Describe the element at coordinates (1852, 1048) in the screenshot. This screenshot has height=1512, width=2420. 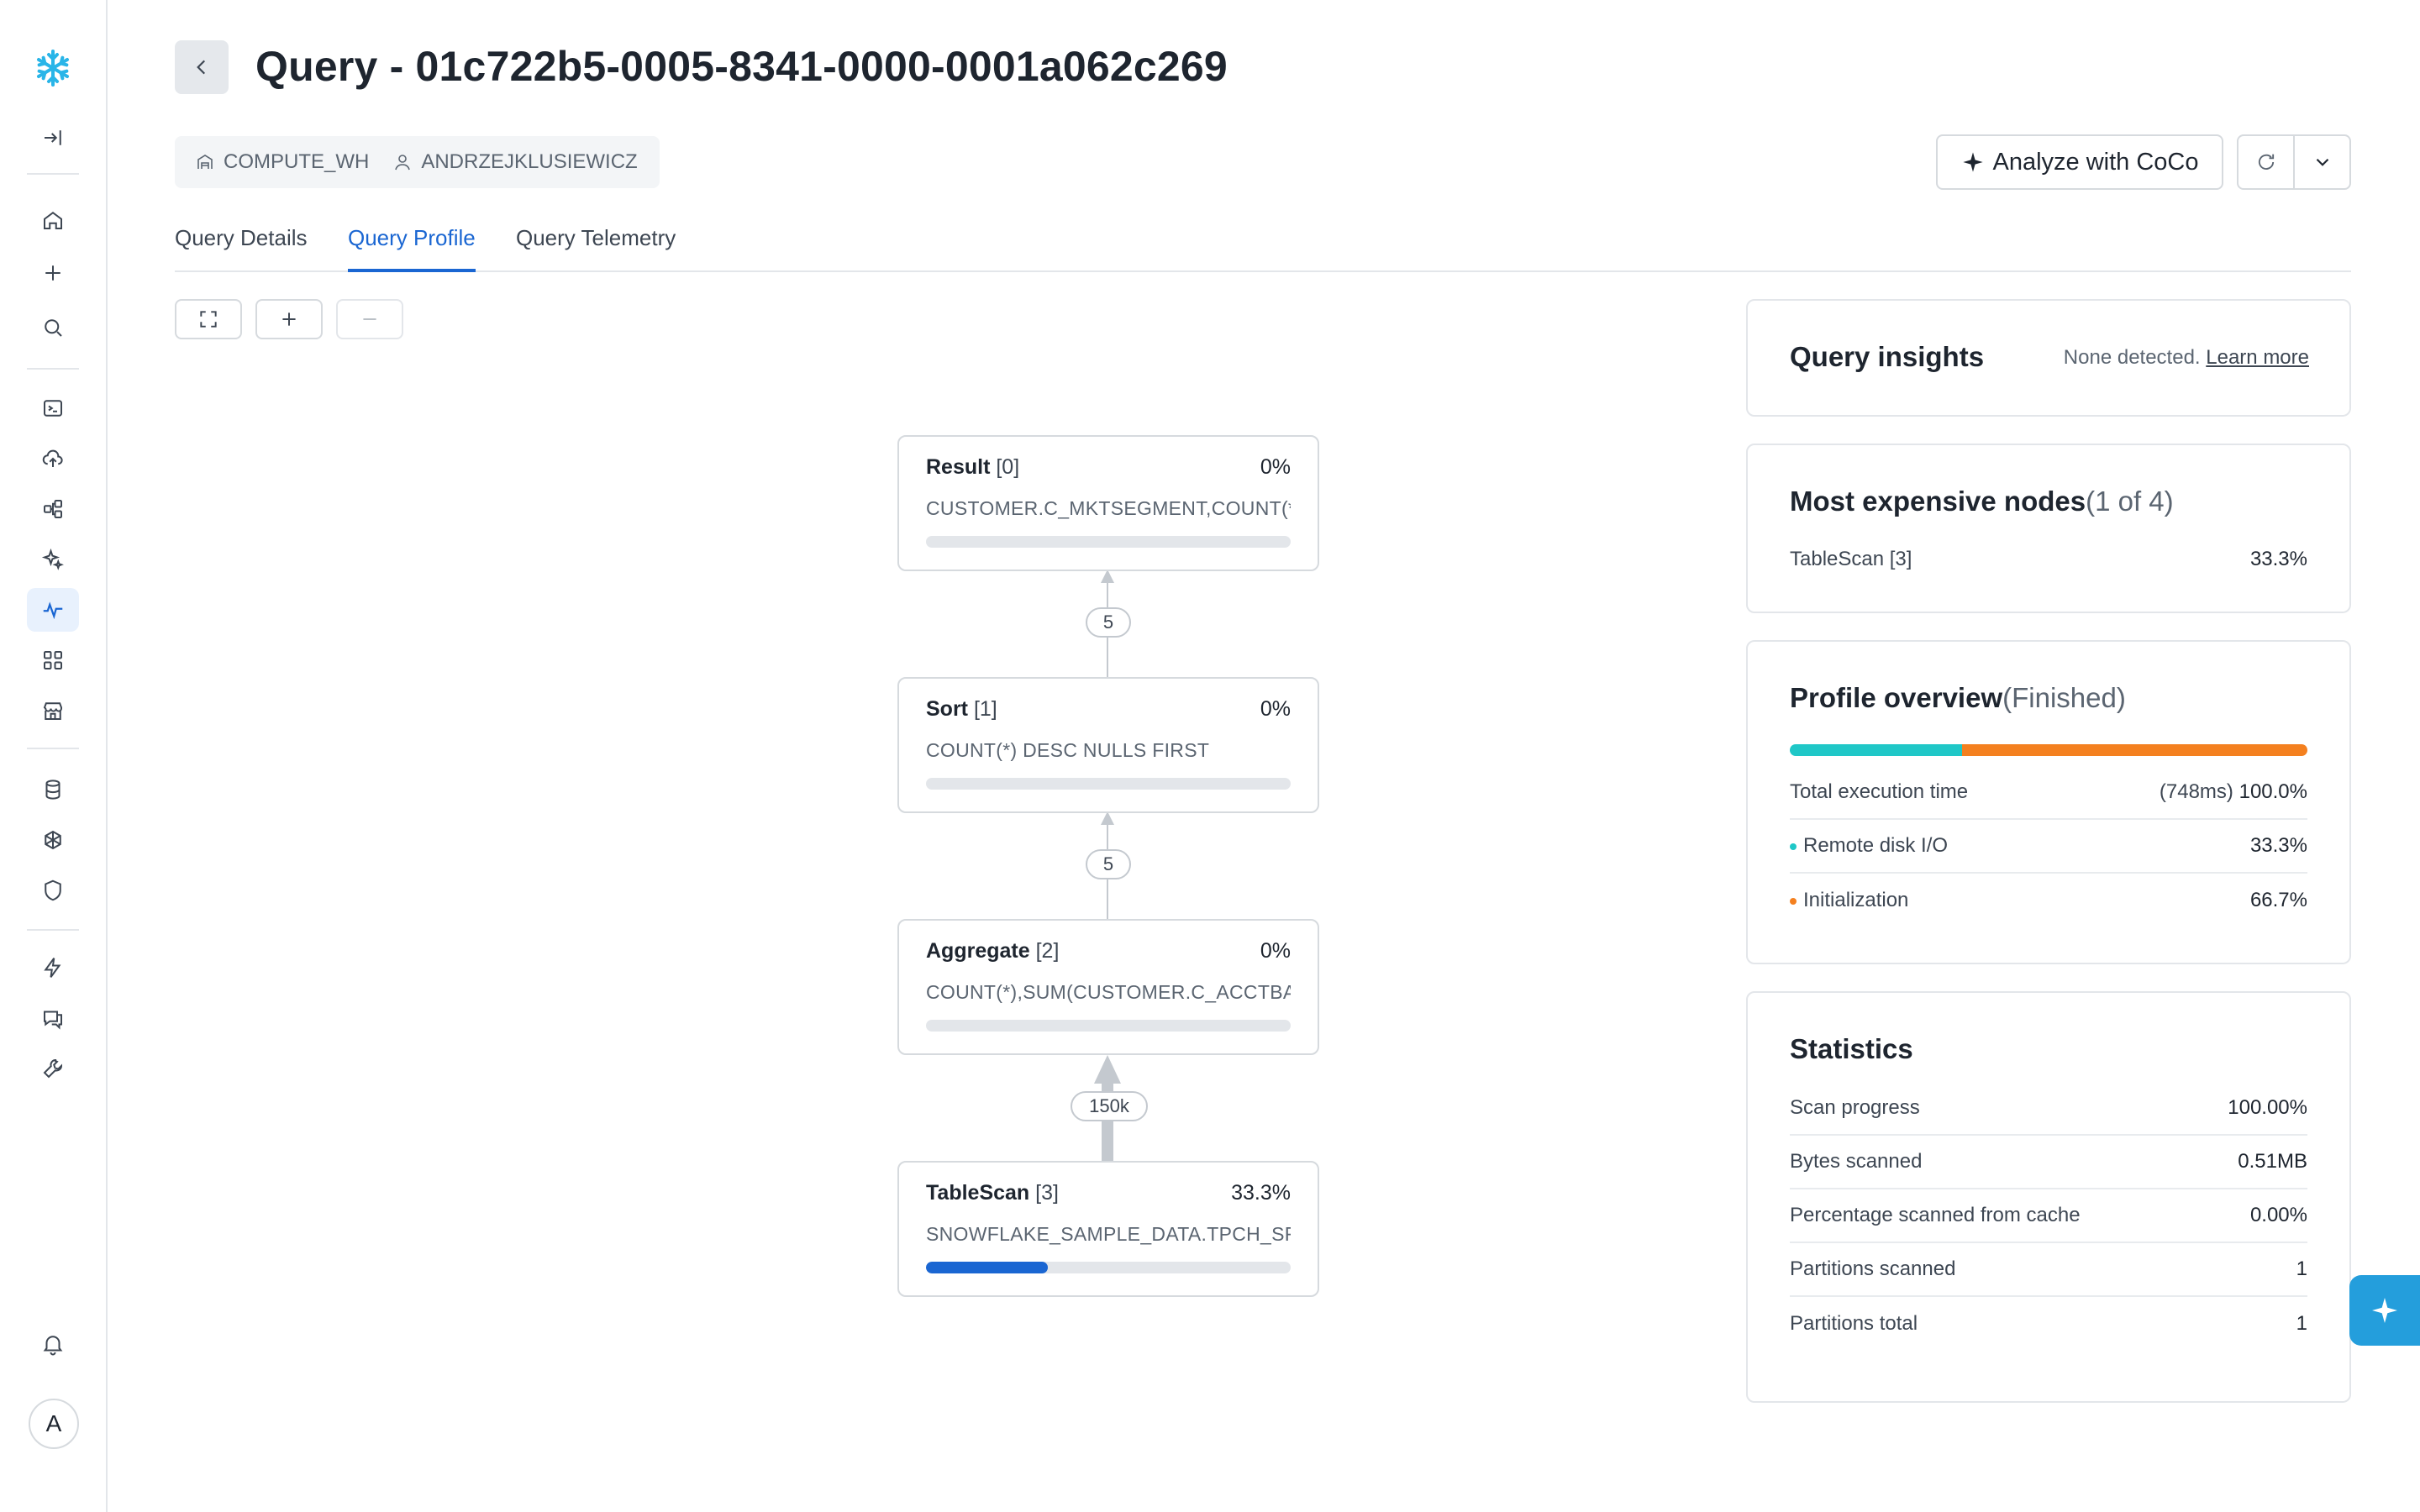
I see `card-title: Statistics` at that location.